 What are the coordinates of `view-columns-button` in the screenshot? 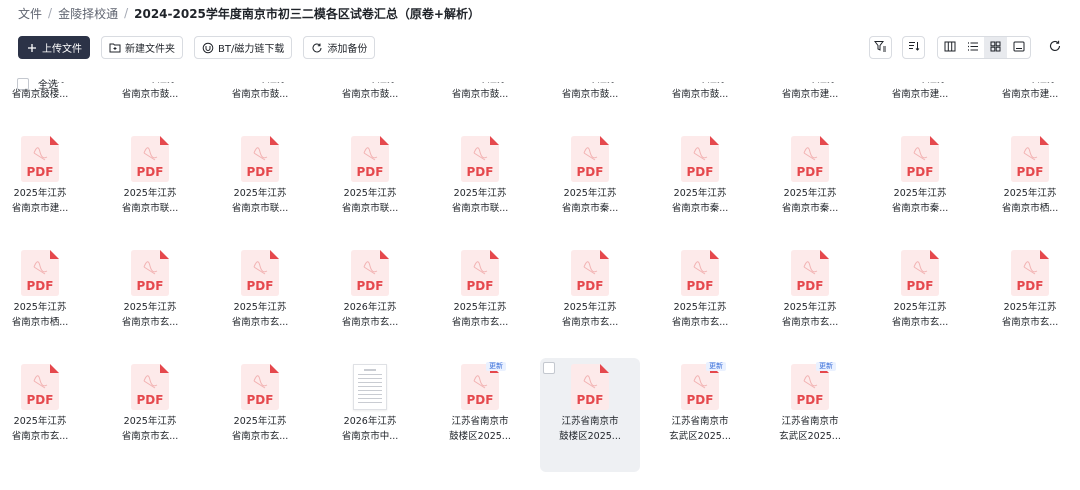 It's located at (949, 47).